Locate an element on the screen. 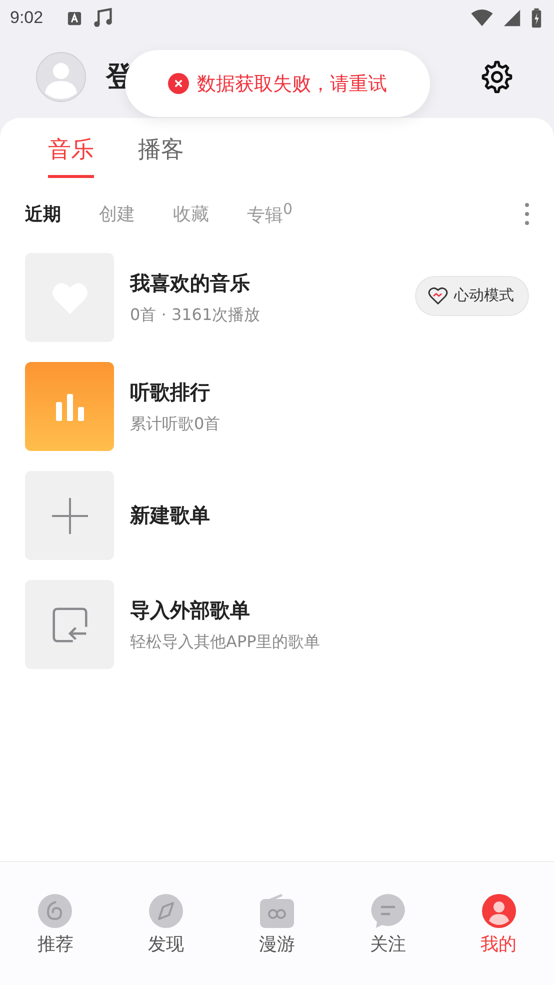 The image size is (554, 985). avatar-icon is located at coordinates (61, 77).